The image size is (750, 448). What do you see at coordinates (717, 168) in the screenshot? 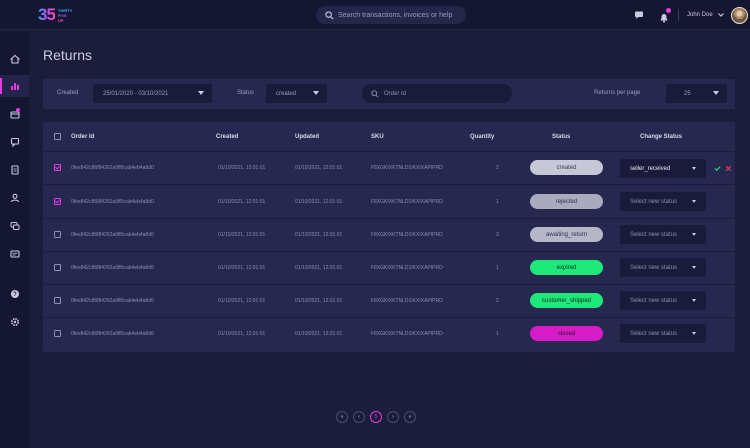
I see `confirm-check-icon` at bounding box center [717, 168].